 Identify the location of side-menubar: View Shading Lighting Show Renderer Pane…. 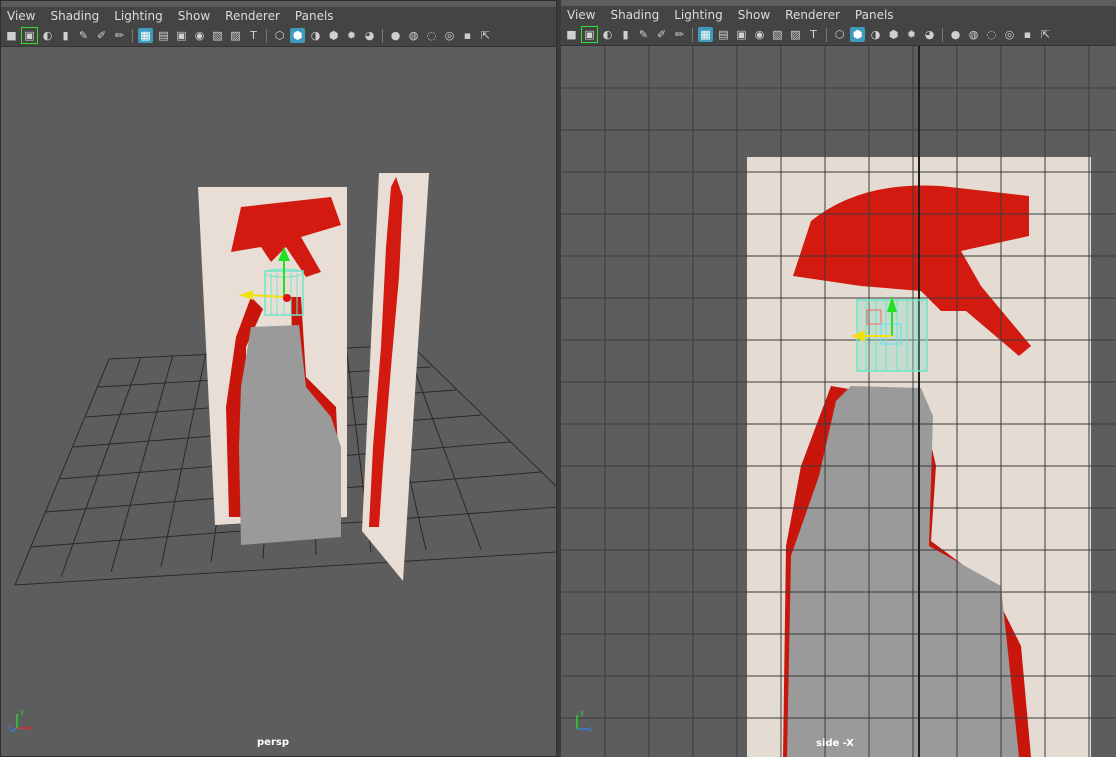
(838, 15).